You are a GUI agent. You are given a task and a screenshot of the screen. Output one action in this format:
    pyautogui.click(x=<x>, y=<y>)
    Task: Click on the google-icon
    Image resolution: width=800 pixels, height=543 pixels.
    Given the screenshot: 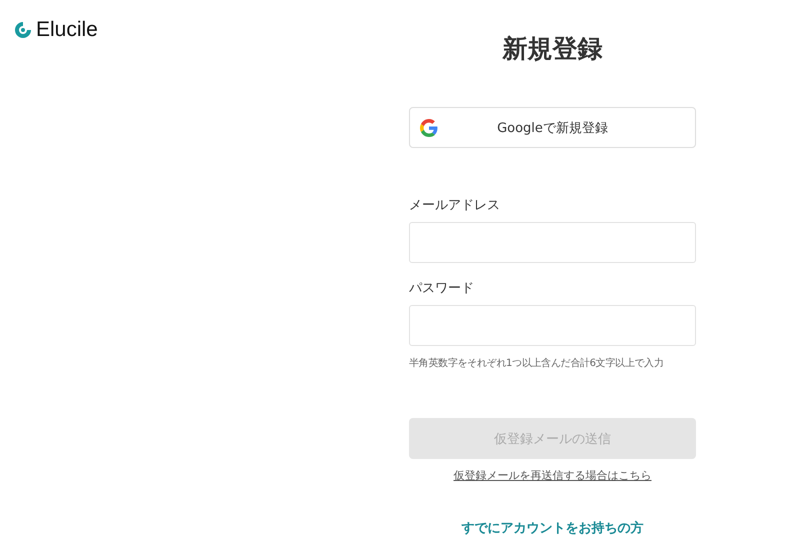 What is the action you would take?
    pyautogui.click(x=429, y=128)
    